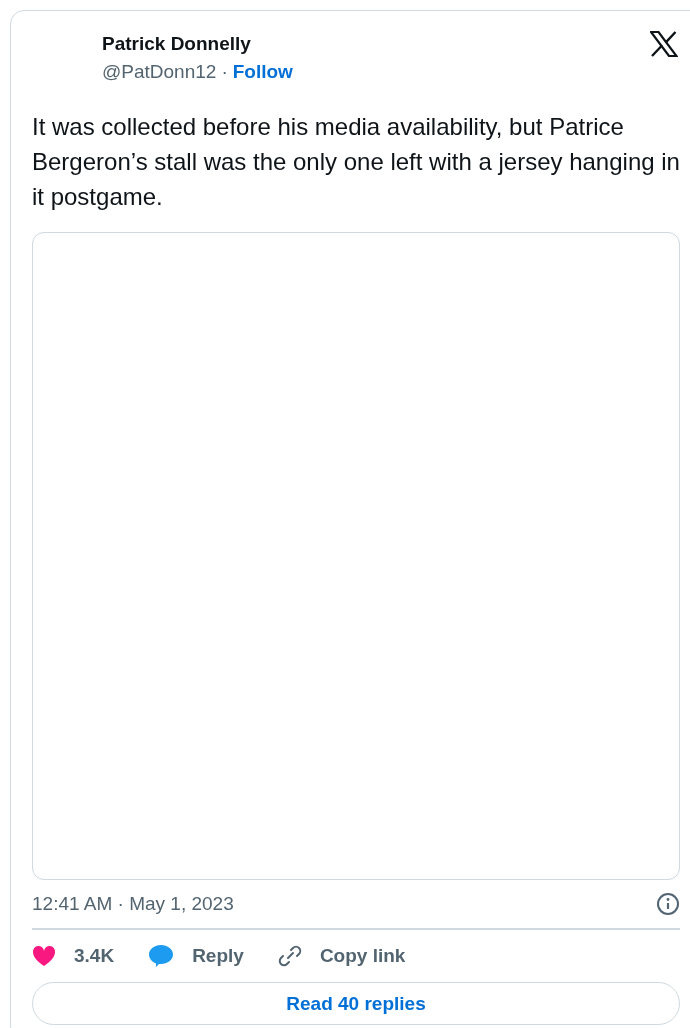 This screenshot has width=690, height=1028. What do you see at coordinates (356, 162) in the screenshot?
I see `tweet-text: It was collected before his media availability, but Patrice Bergeron’s stall was the only one left with a jersey hanging in it postgame.` at bounding box center [356, 162].